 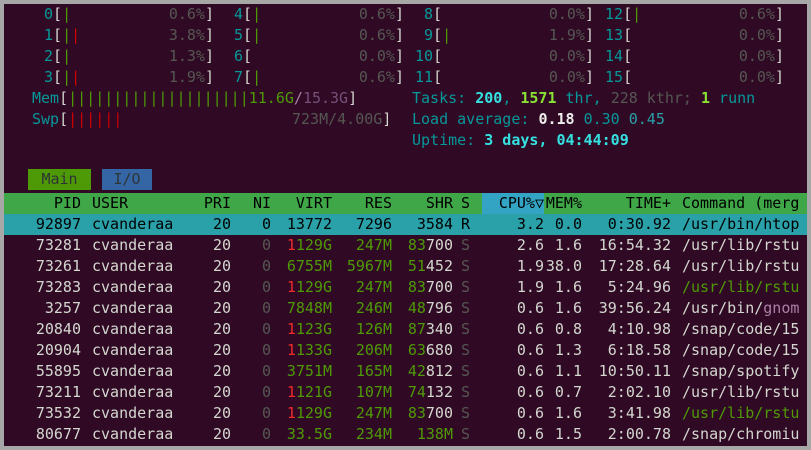 What do you see at coordinates (444, 98) in the screenshot?
I see `tasks-label: Tasks:` at bounding box center [444, 98].